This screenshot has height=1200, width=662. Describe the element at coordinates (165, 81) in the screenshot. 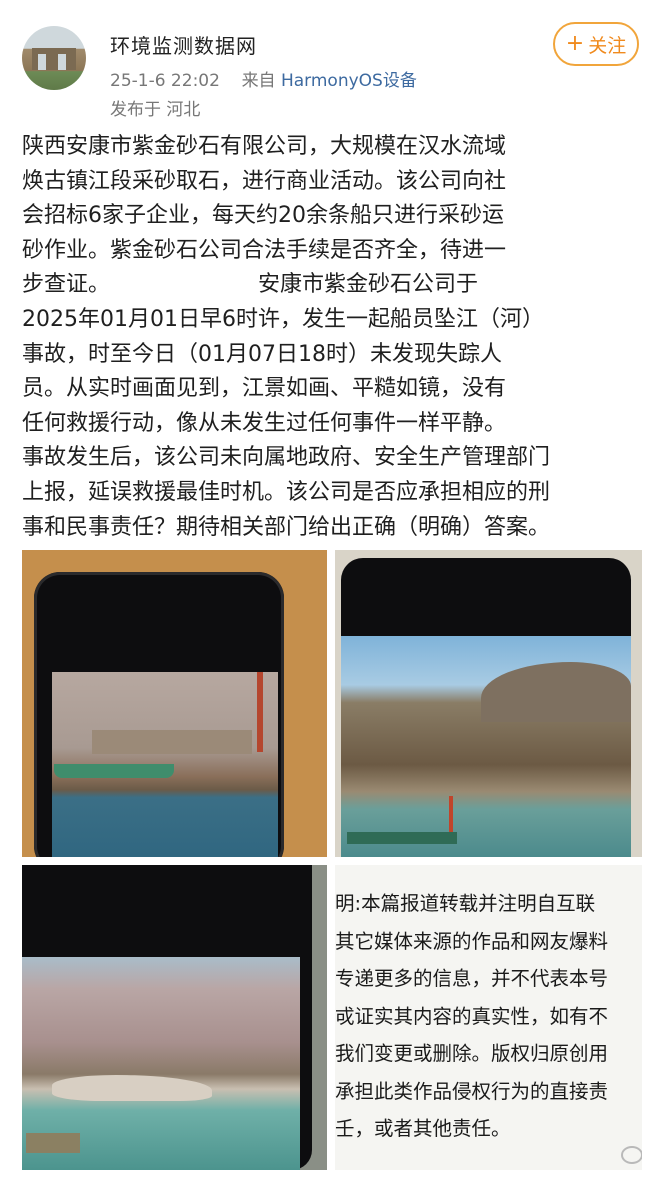

I see `post-timestamp: 25-1-6 22:02` at that location.